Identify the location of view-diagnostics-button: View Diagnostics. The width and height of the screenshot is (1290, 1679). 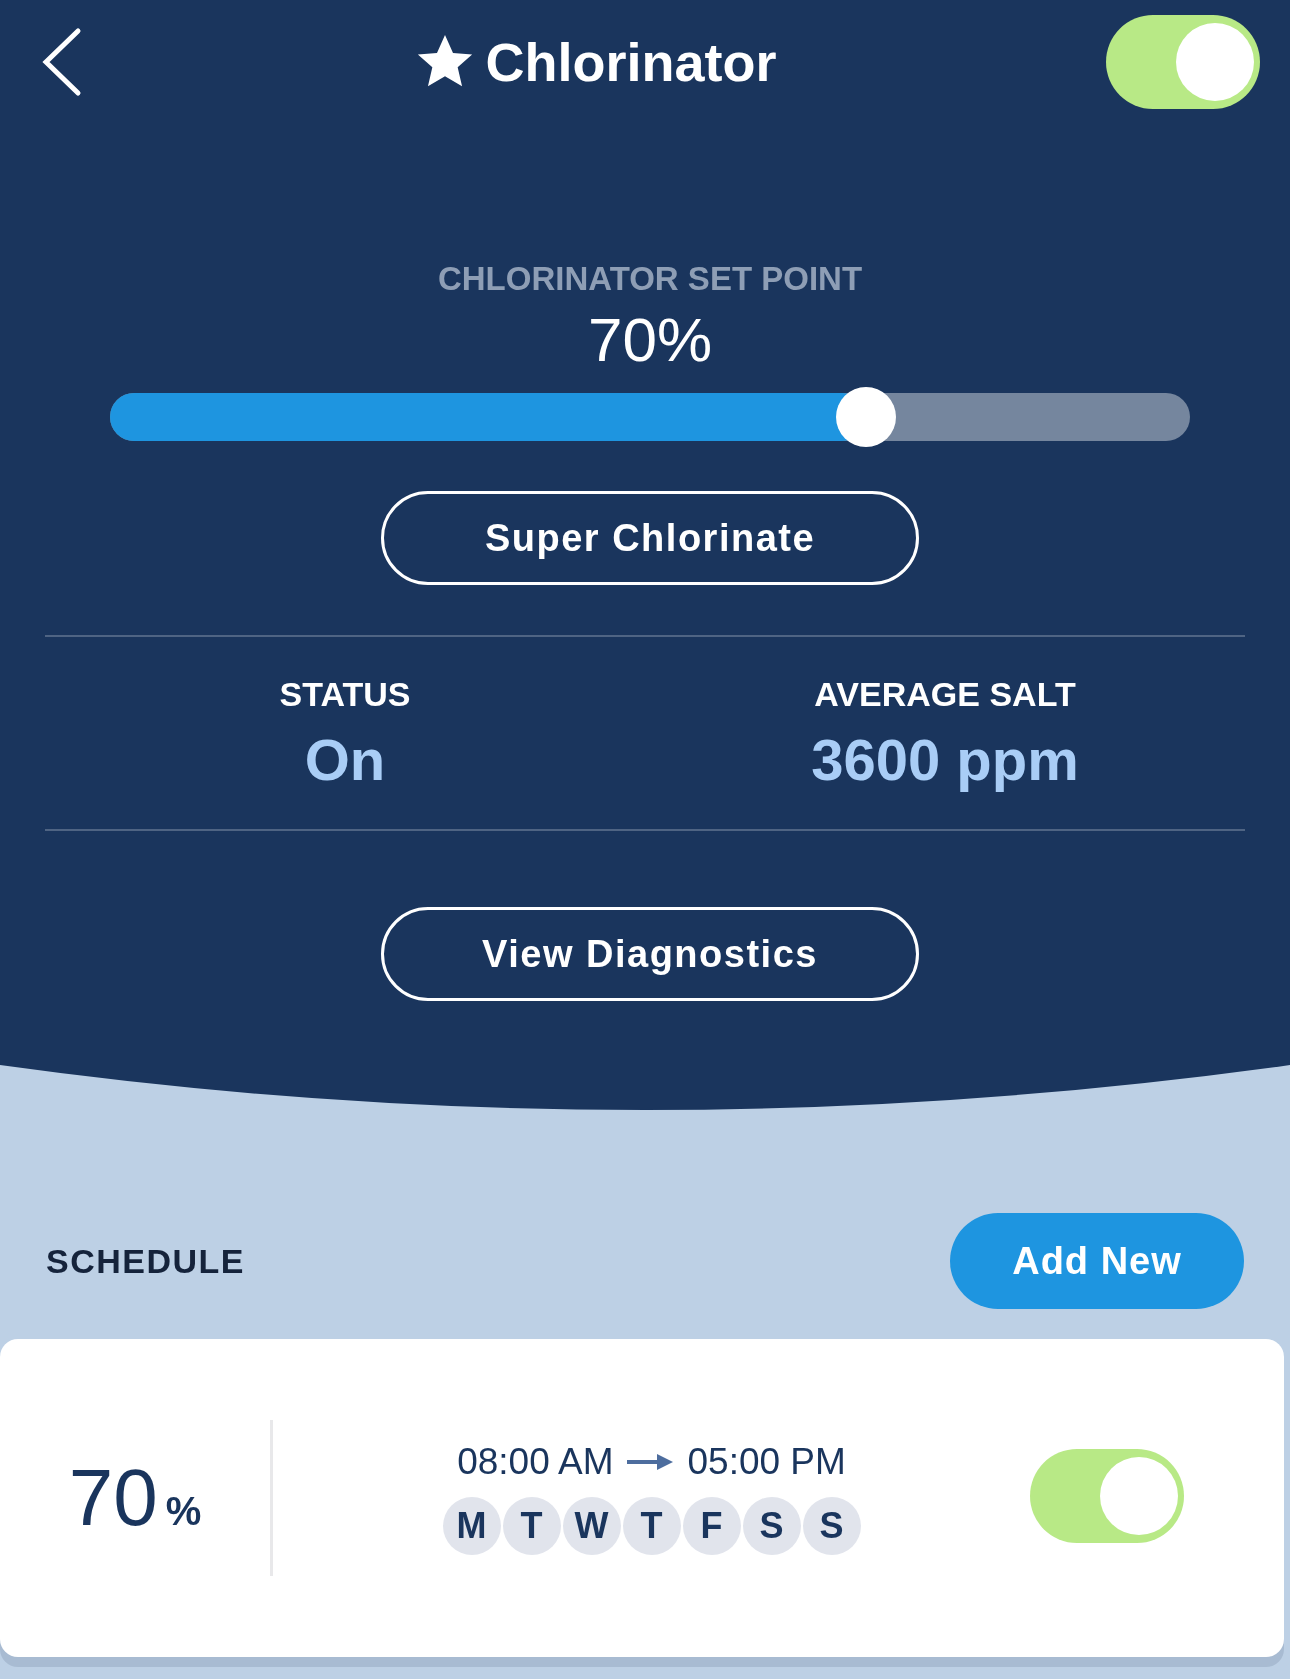
(650, 954).